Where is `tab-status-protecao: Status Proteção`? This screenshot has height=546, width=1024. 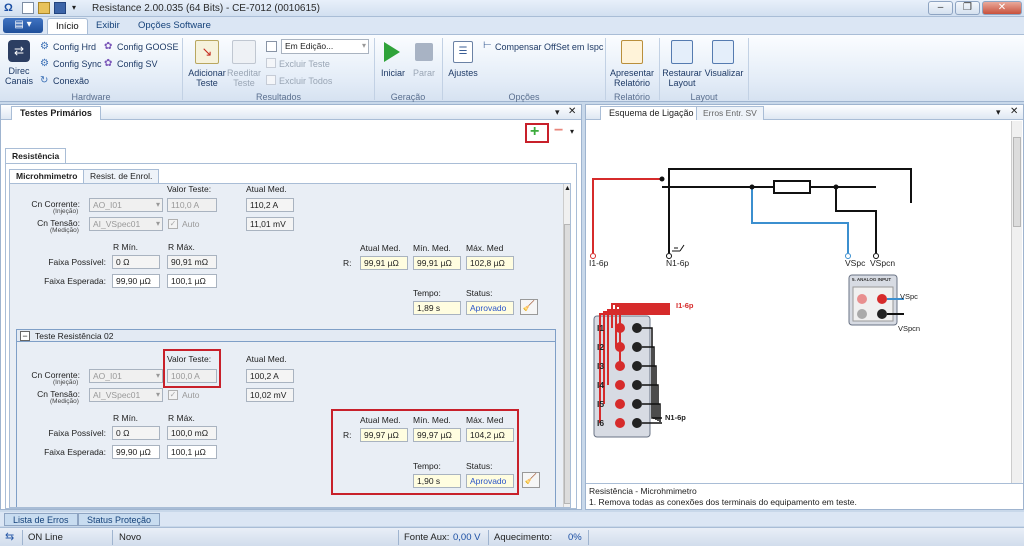
tab-status-protecao: Status Proteção is located at coordinates (119, 519).